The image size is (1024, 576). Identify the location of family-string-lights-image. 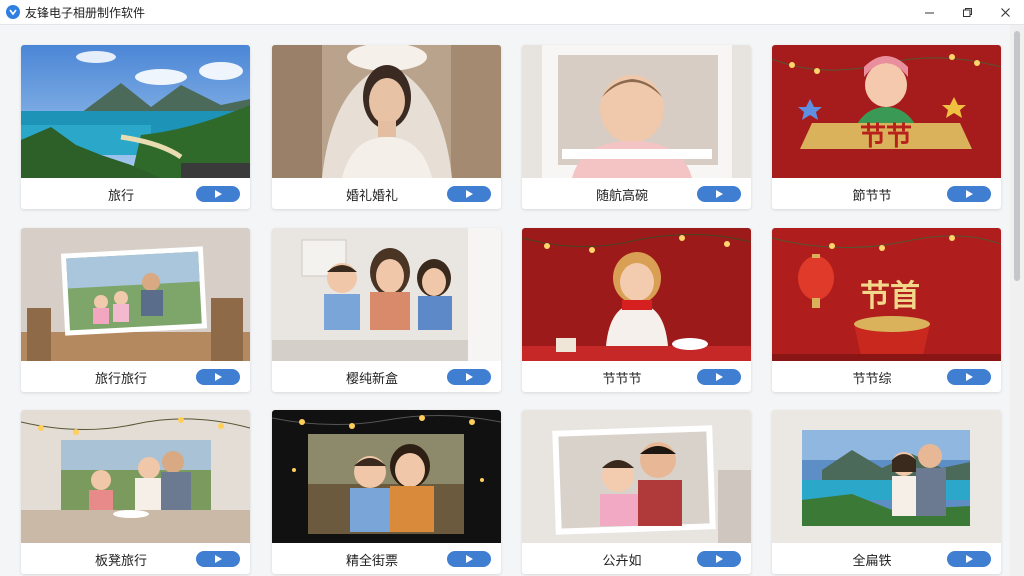
(135, 476).